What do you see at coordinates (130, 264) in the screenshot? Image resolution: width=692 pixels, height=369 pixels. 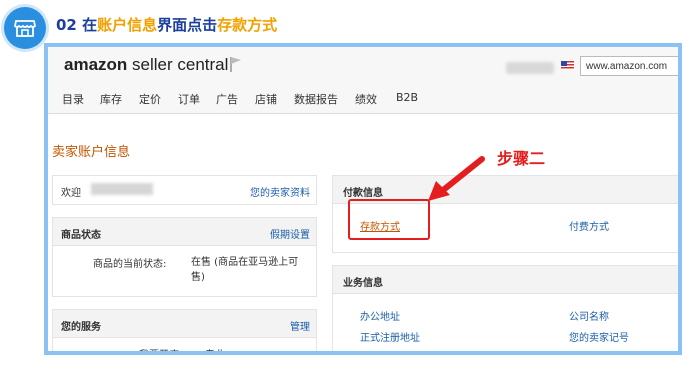 I see `current-status-label: 商品的当前状态:` at bounding box center [130, 264].